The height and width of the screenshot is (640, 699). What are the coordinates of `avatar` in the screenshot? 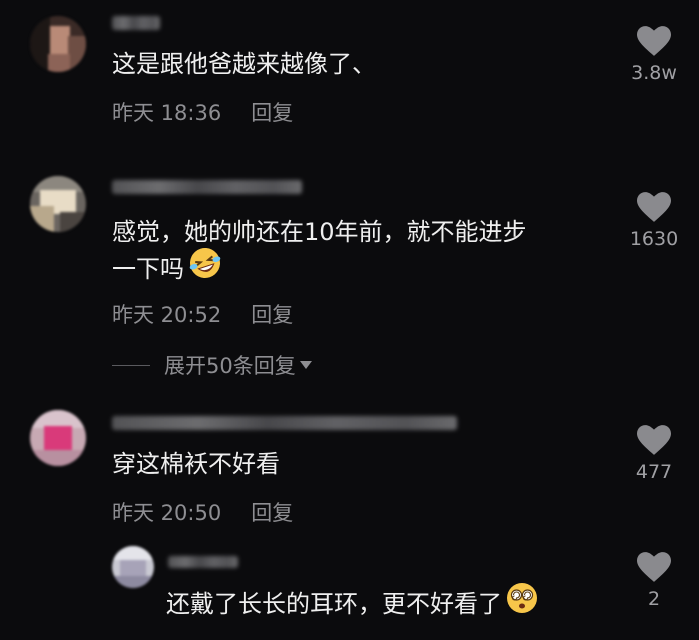 It's located at (133, 567).